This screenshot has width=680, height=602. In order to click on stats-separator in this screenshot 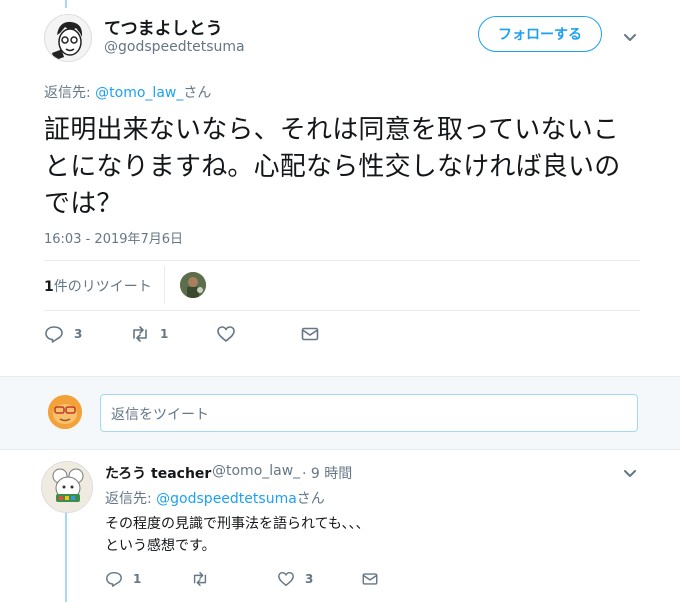, I will do `click(164, 285)`.